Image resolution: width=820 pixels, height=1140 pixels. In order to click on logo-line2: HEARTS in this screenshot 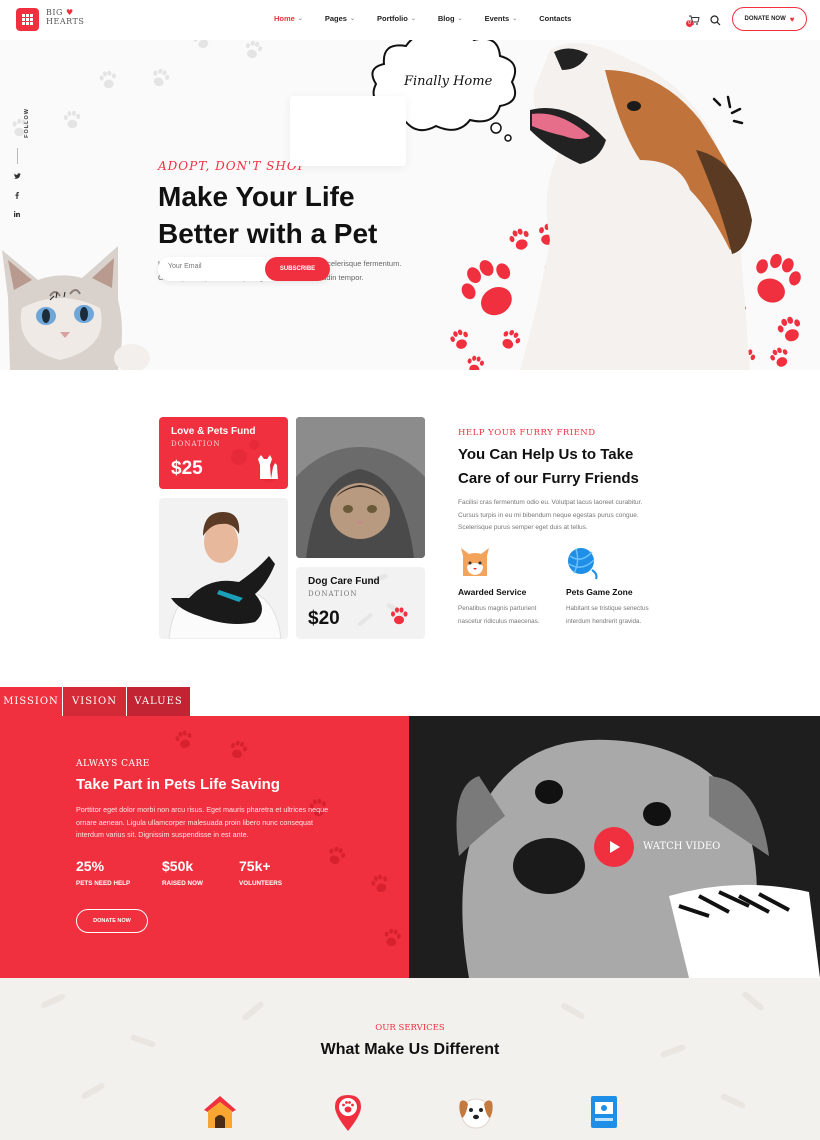, I will do `click(65, 21)`.